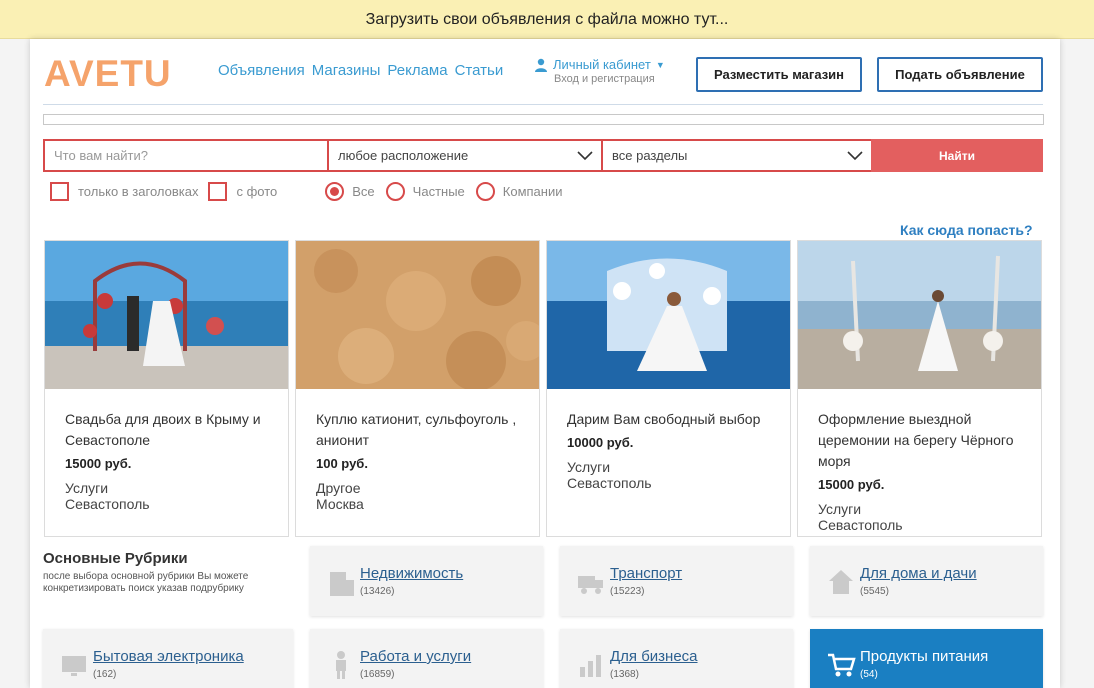 The image size is (1094, 688). What do you see at coordinates (377, 674) in the screenshot?
I see `rubric-count: (16859)` at bounding box center [377, 674].